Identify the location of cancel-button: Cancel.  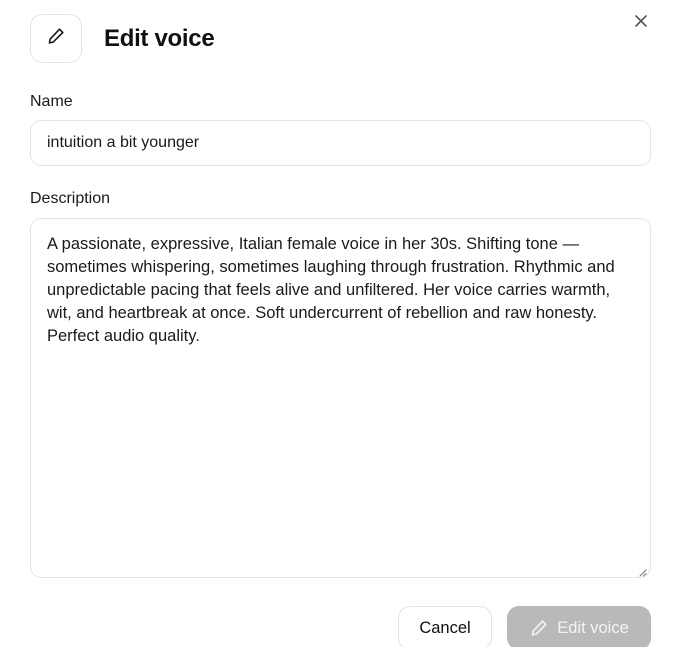
(445, 626).